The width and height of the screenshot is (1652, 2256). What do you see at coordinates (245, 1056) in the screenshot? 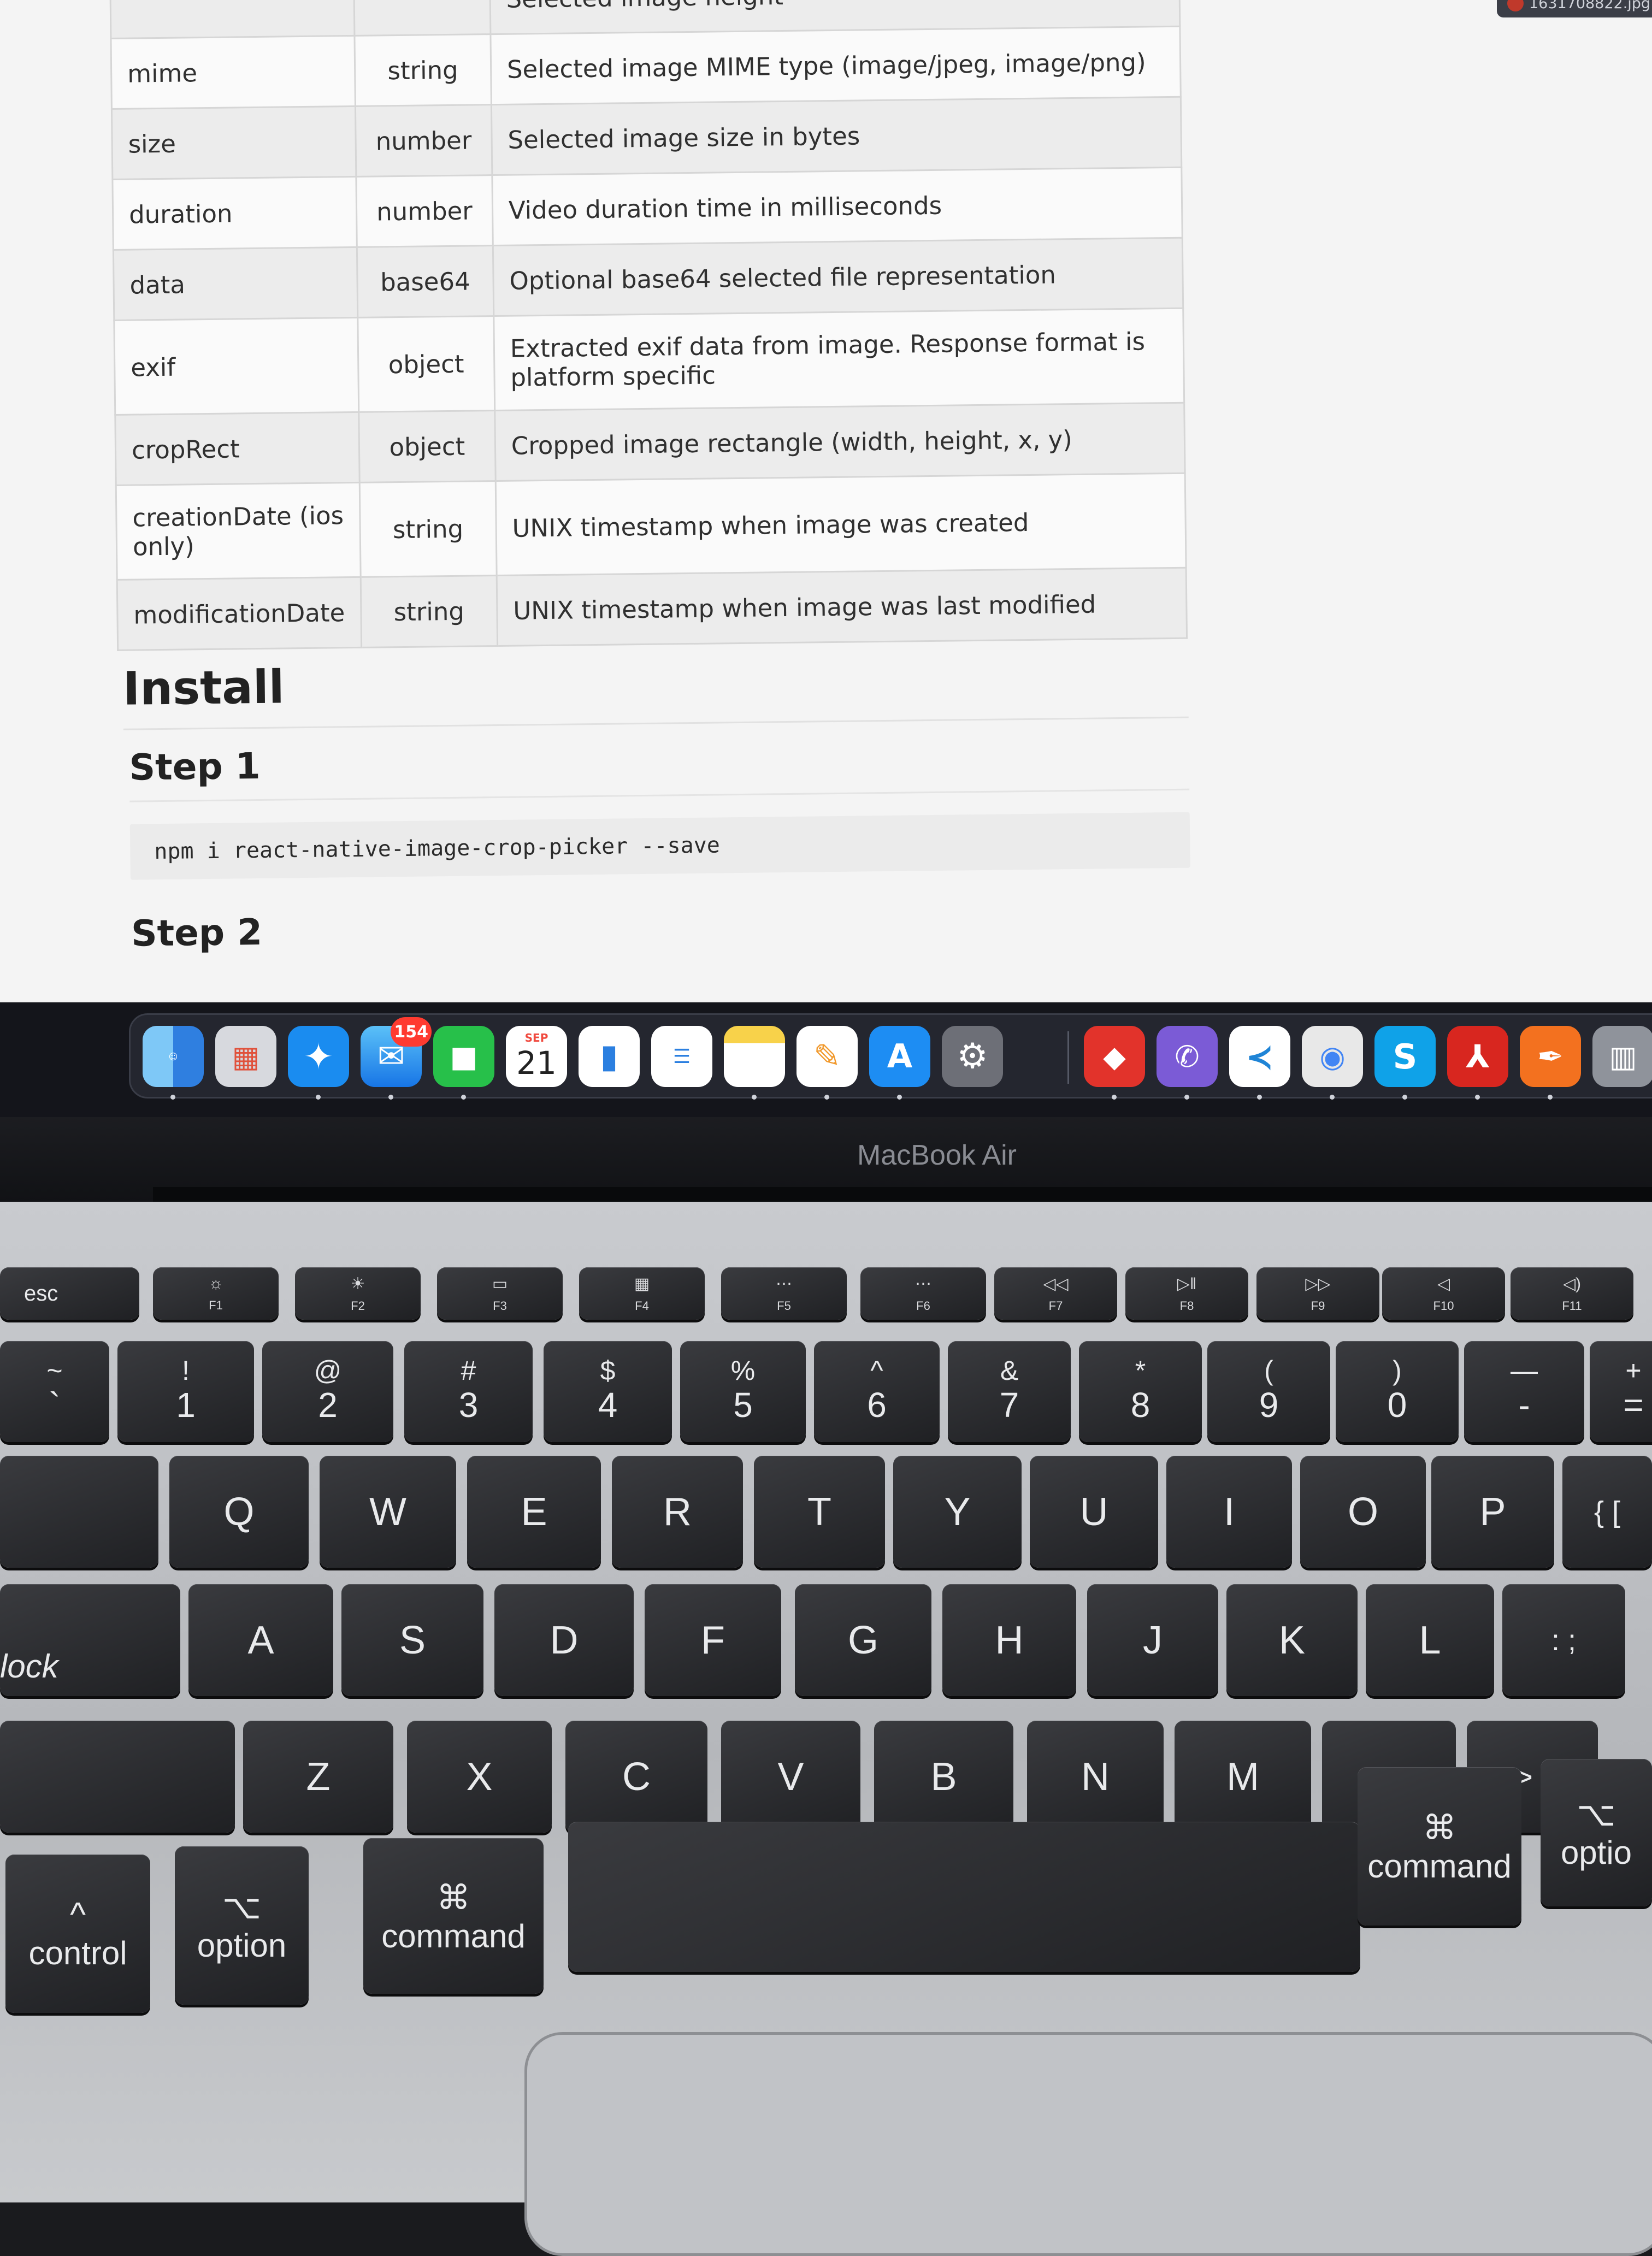
I see `launchpad-icon: ▦` at bounding box center [245, 1056].